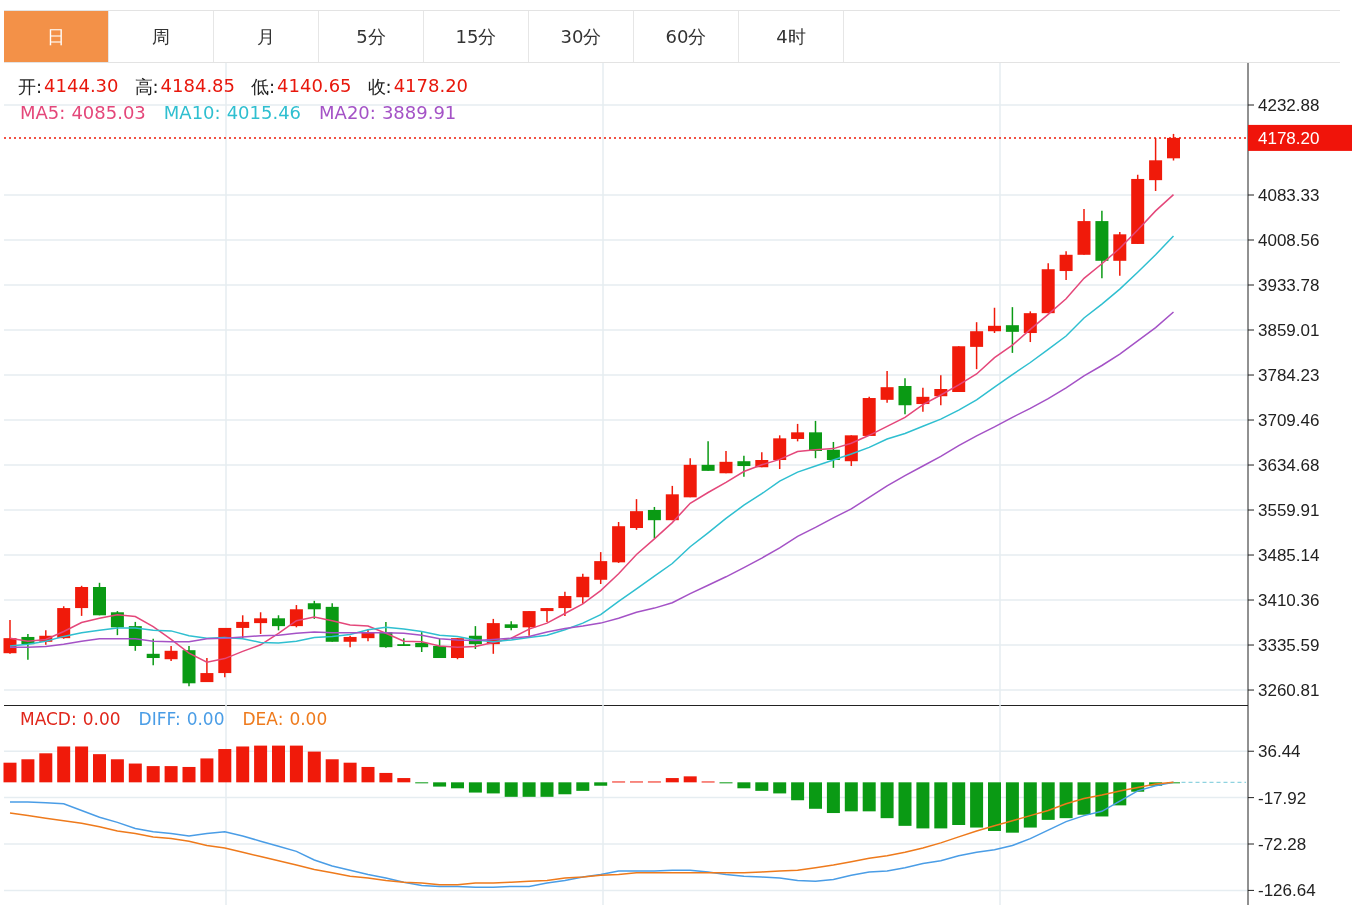 This screenshot has width=1359, height=906. I want to click on axis-label: 4083.33, so click(1289, 195).